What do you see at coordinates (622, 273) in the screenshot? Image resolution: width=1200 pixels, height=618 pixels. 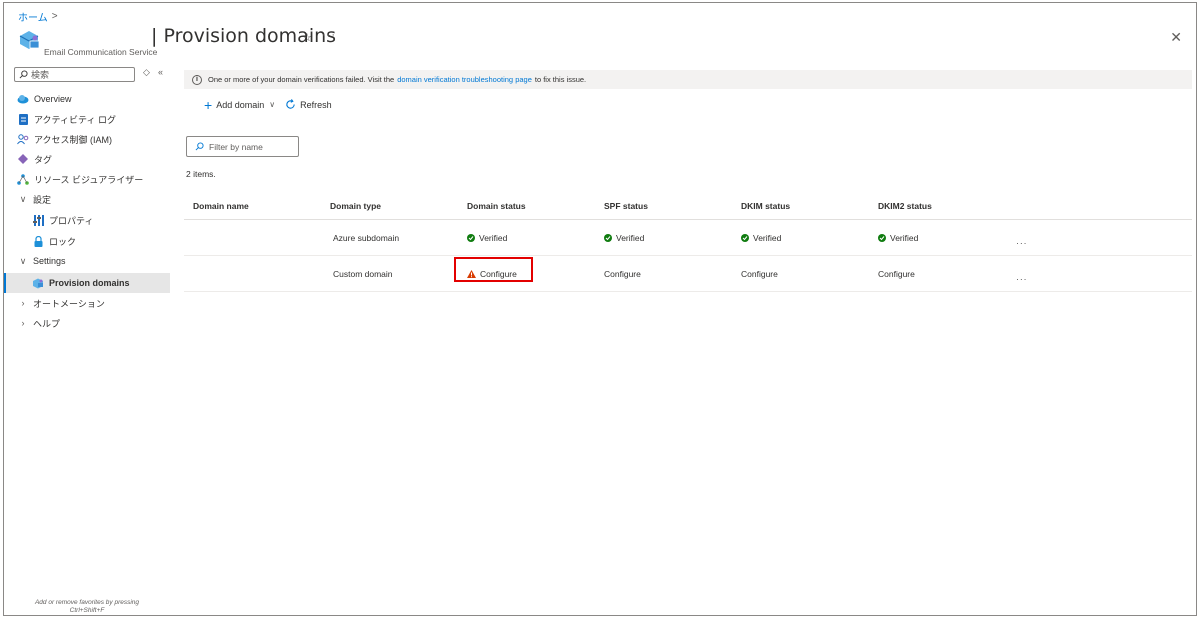 I see `spf-status-cell: Configure` at bounding box center [622, 273].